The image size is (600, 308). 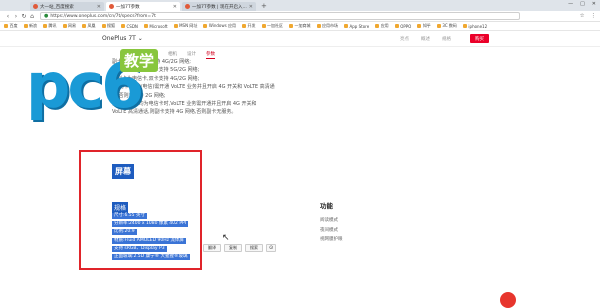 I want to click on bookmark-item: 凤凰, so click(x=89, y=26).